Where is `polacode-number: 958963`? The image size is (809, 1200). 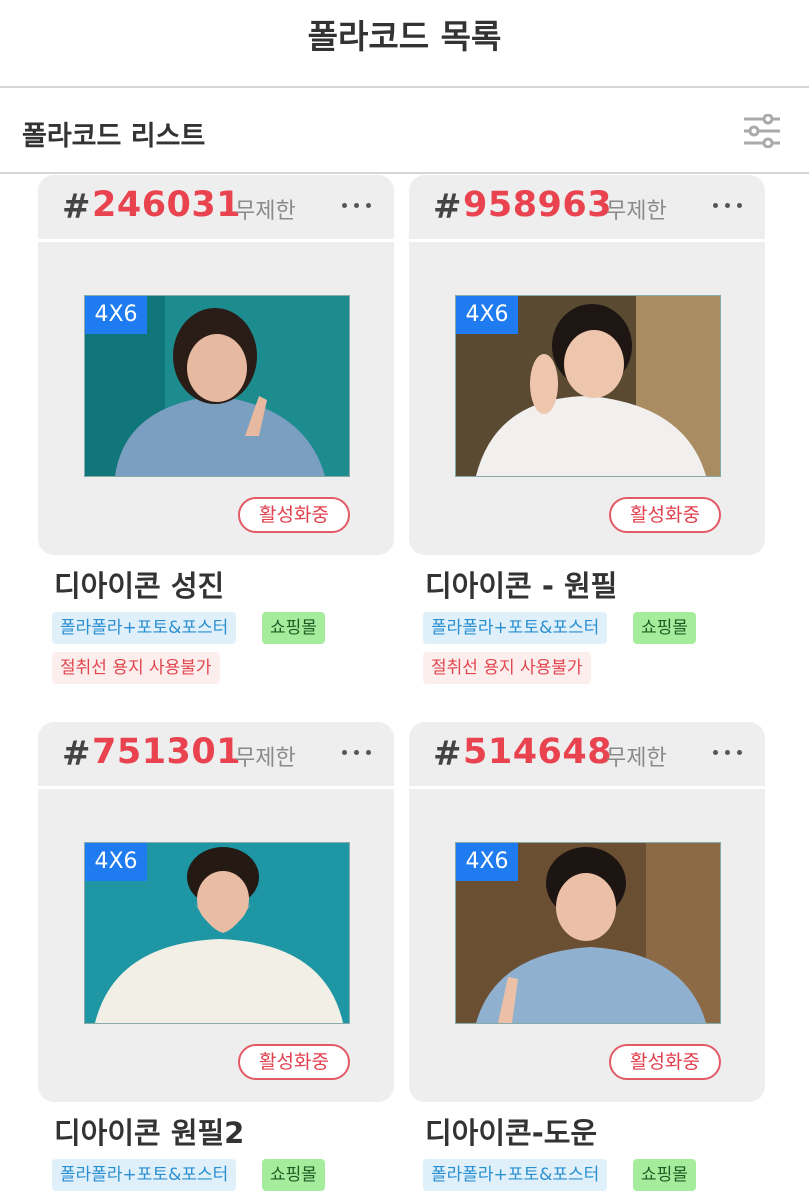 polacode-number: 958963 is located at coordinates (538, 205).